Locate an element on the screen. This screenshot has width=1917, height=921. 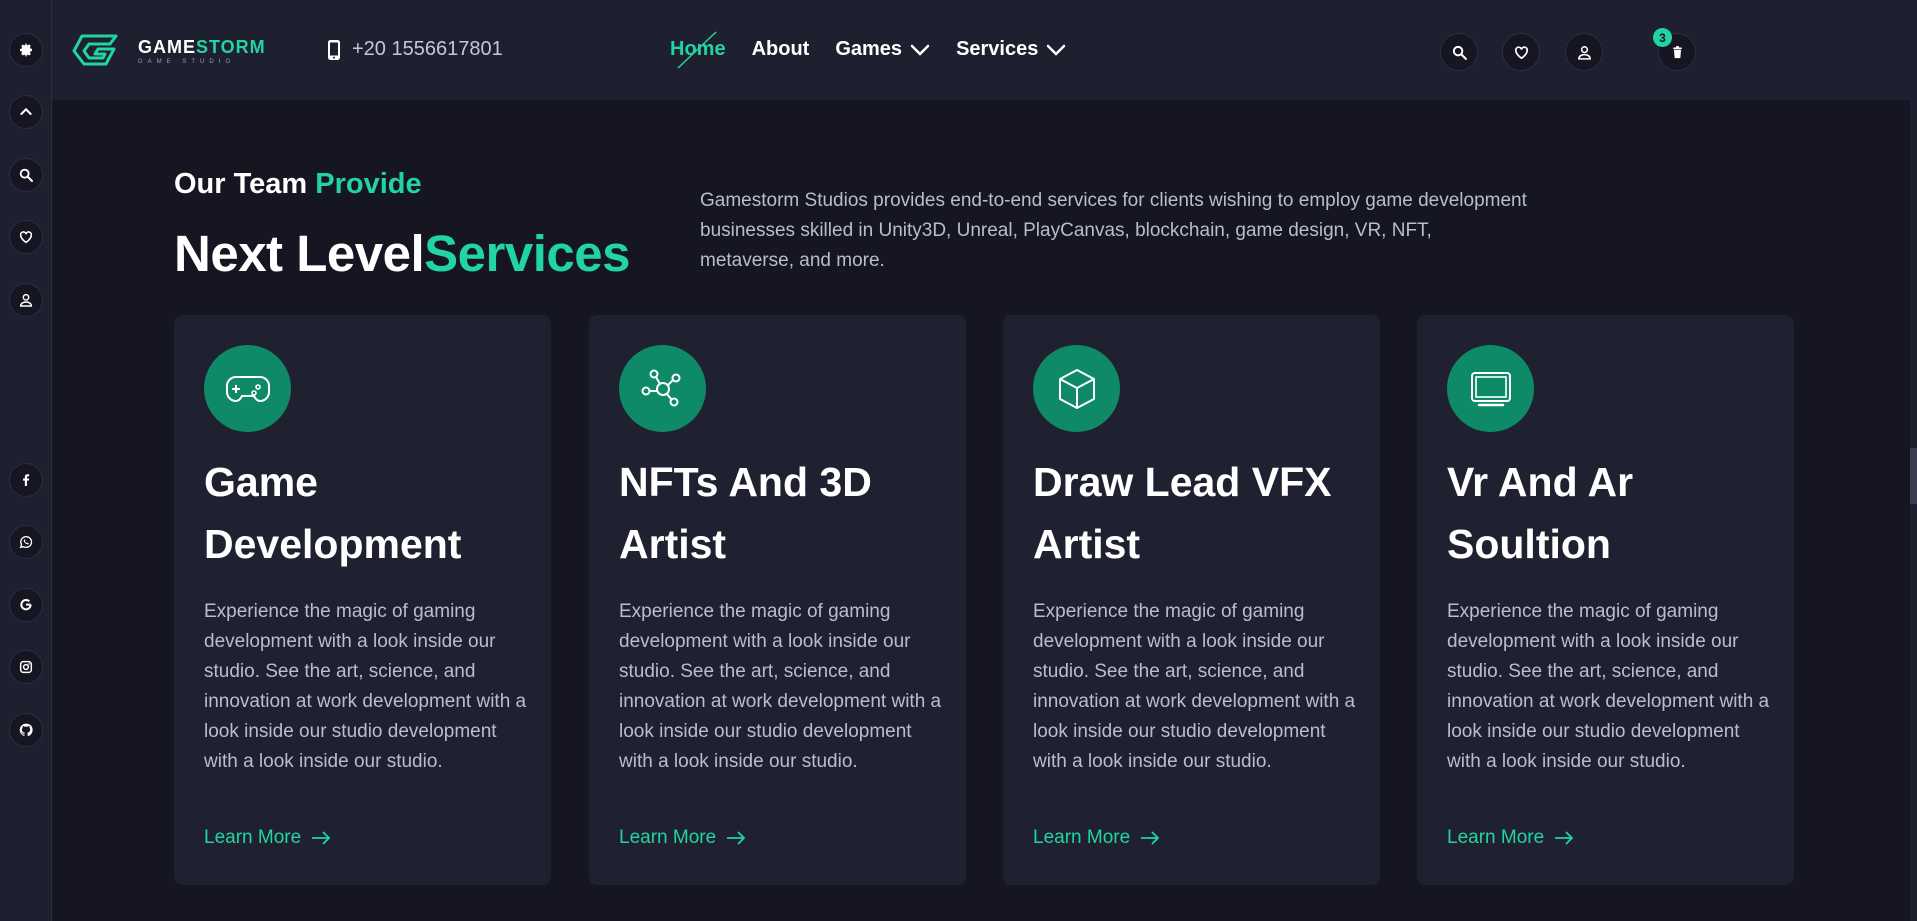
card-title: NFTs And 3D Artist is located at coordinates (745, 513).